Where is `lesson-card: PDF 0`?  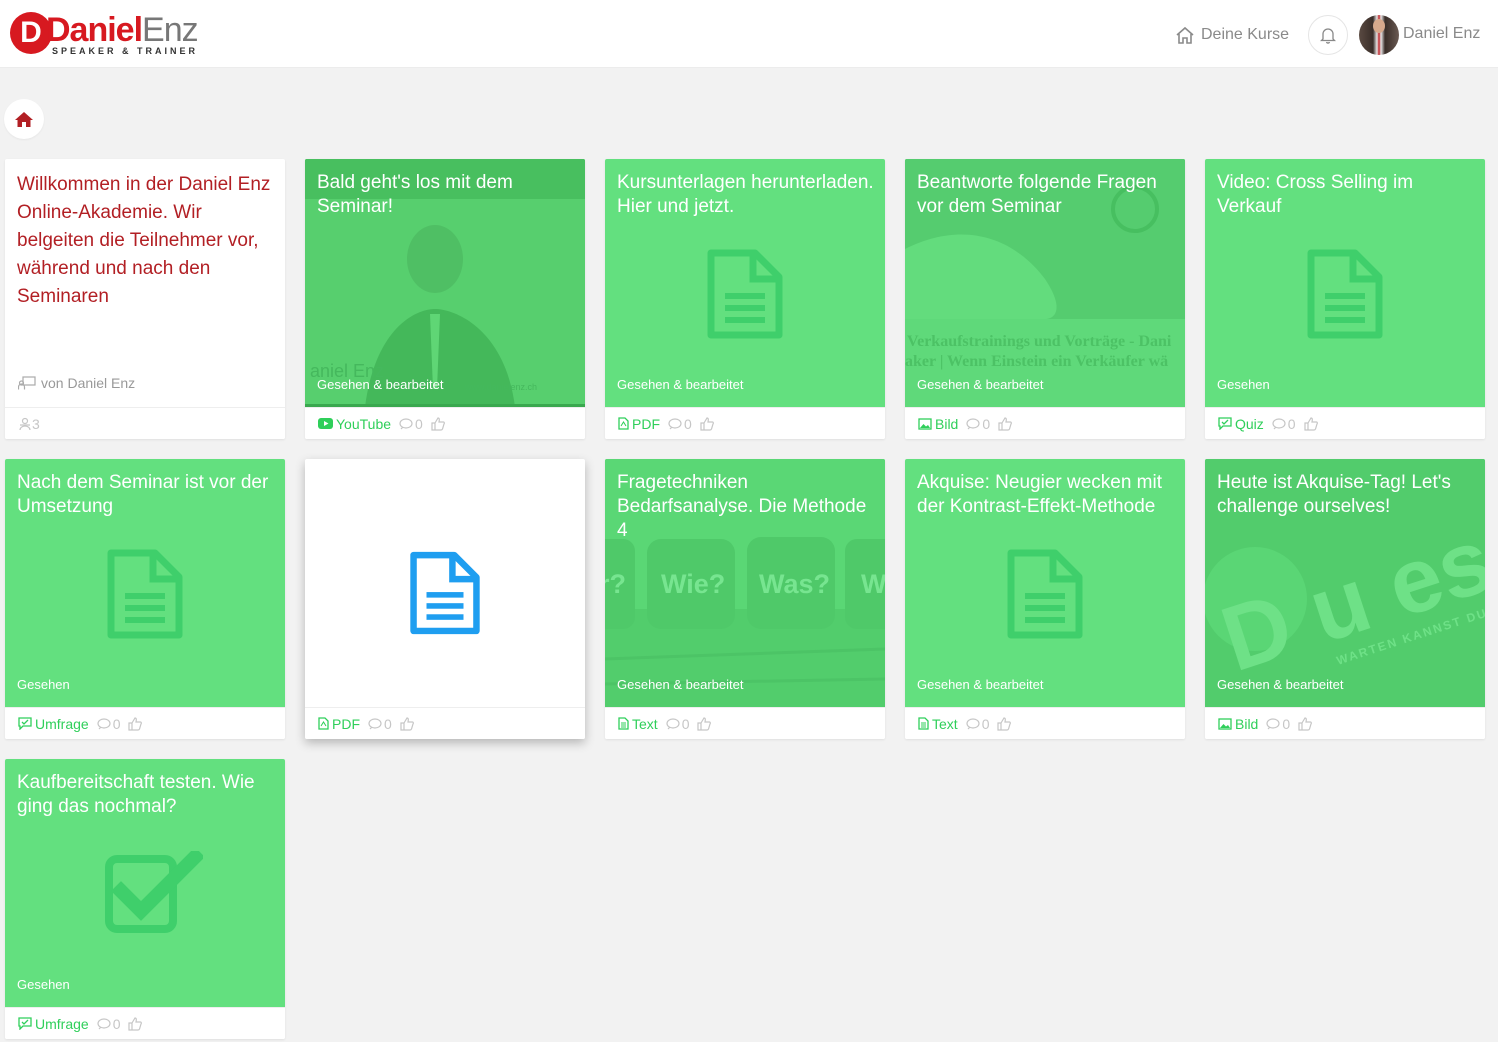
lesson-card: PDF 0 is located at coordinates (445, 599).